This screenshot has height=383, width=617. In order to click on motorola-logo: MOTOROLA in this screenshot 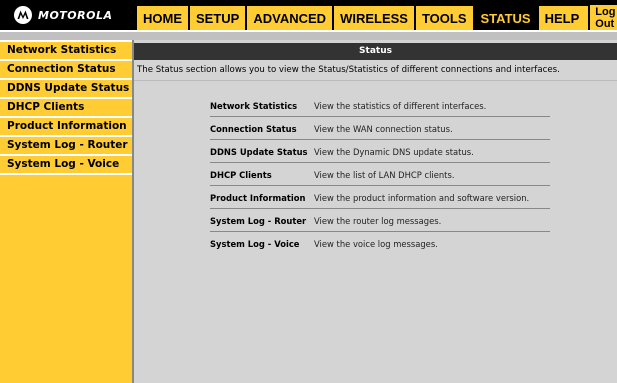, I will do `click(67, 15)`.